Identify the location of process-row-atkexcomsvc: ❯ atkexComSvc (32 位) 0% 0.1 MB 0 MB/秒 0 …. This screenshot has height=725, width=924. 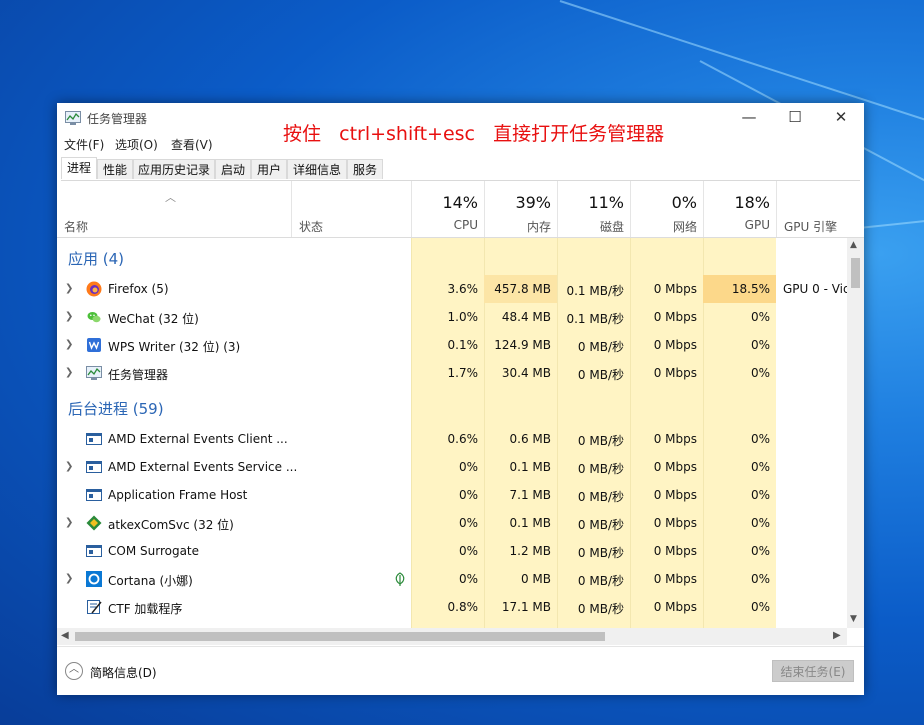
(452, 523).